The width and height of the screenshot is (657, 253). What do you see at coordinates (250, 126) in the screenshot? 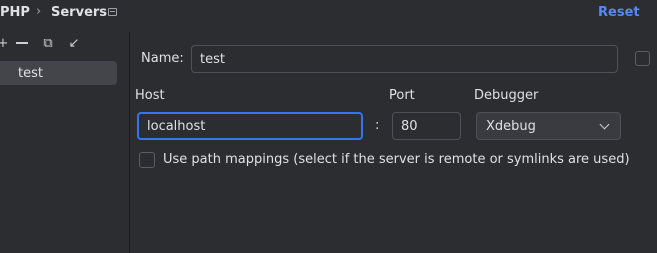
I see `host-field` at bounding box center [250, 126].